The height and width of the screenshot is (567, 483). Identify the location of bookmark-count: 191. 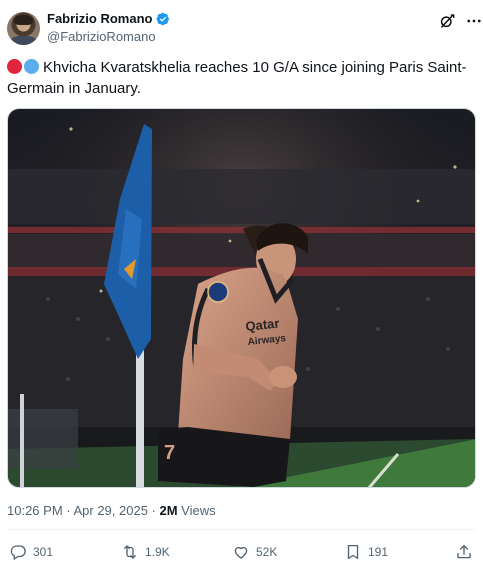
(378, 552).